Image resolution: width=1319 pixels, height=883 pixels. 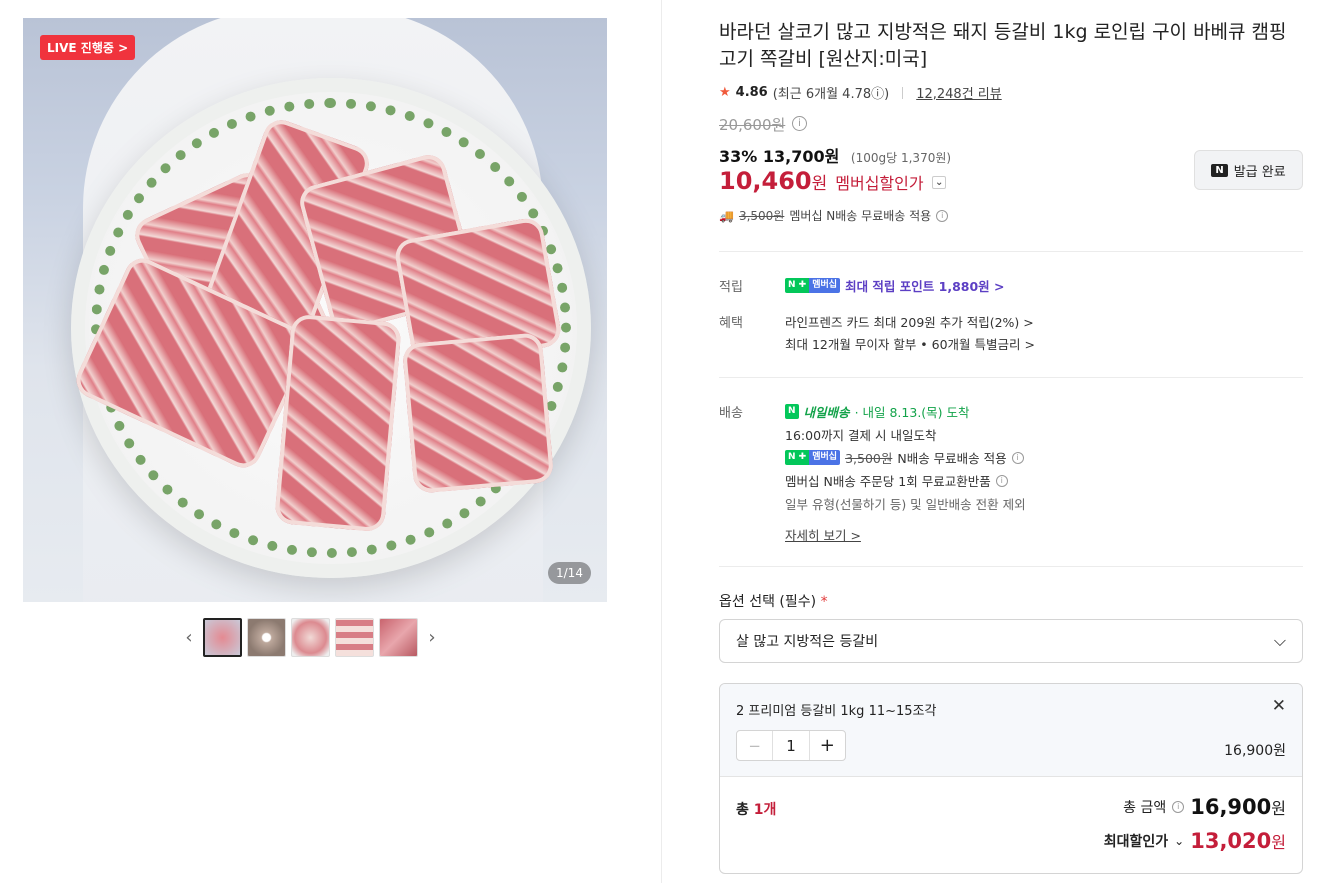 What do you see at coordinates (826, 745) in the screenshot?
I see `plus-button: +` at bounding box center [826, 745].